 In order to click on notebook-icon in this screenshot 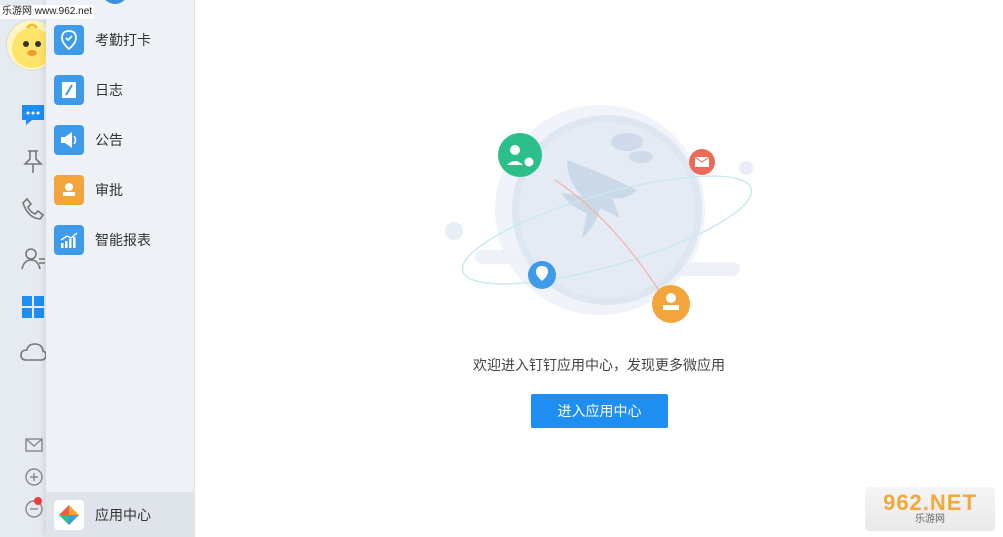, I will do `click(69, 90)`.